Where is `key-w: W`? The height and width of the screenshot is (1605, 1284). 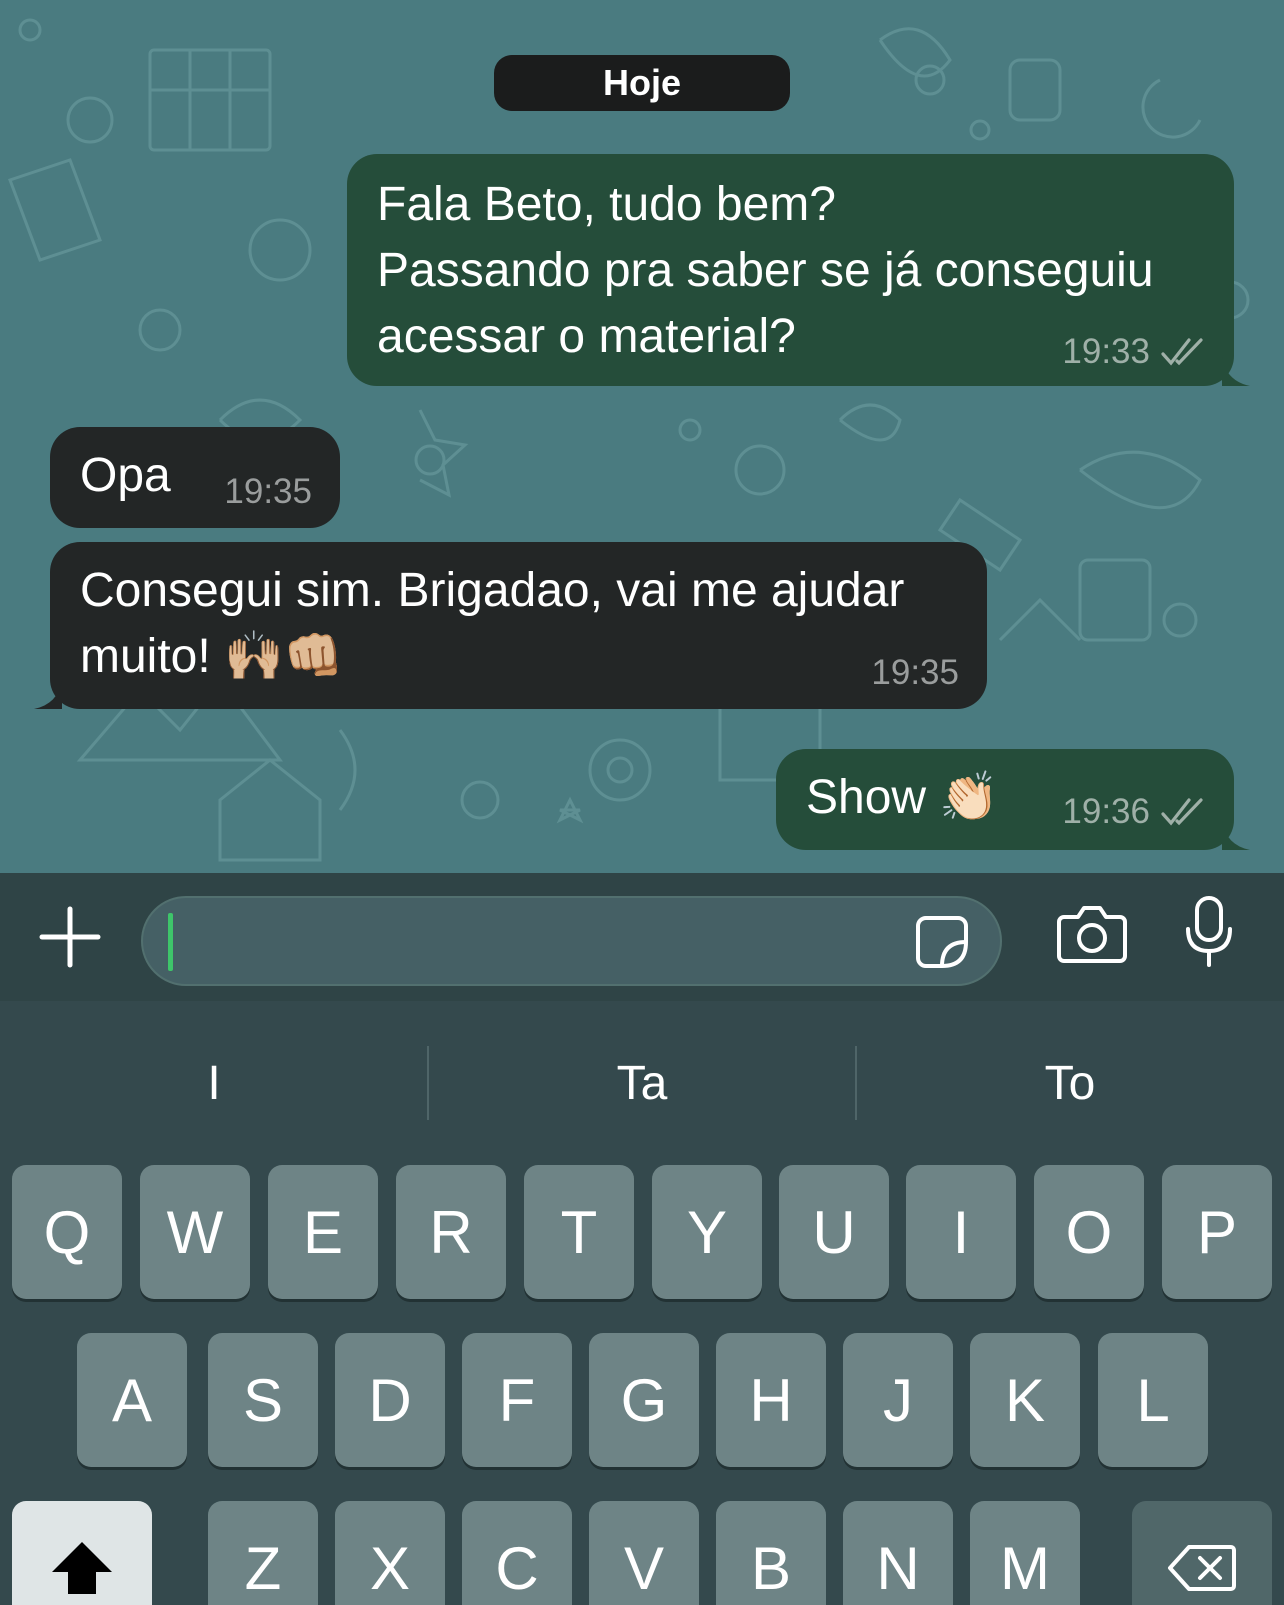 key-w: W is located at coordinates (195, 1232).